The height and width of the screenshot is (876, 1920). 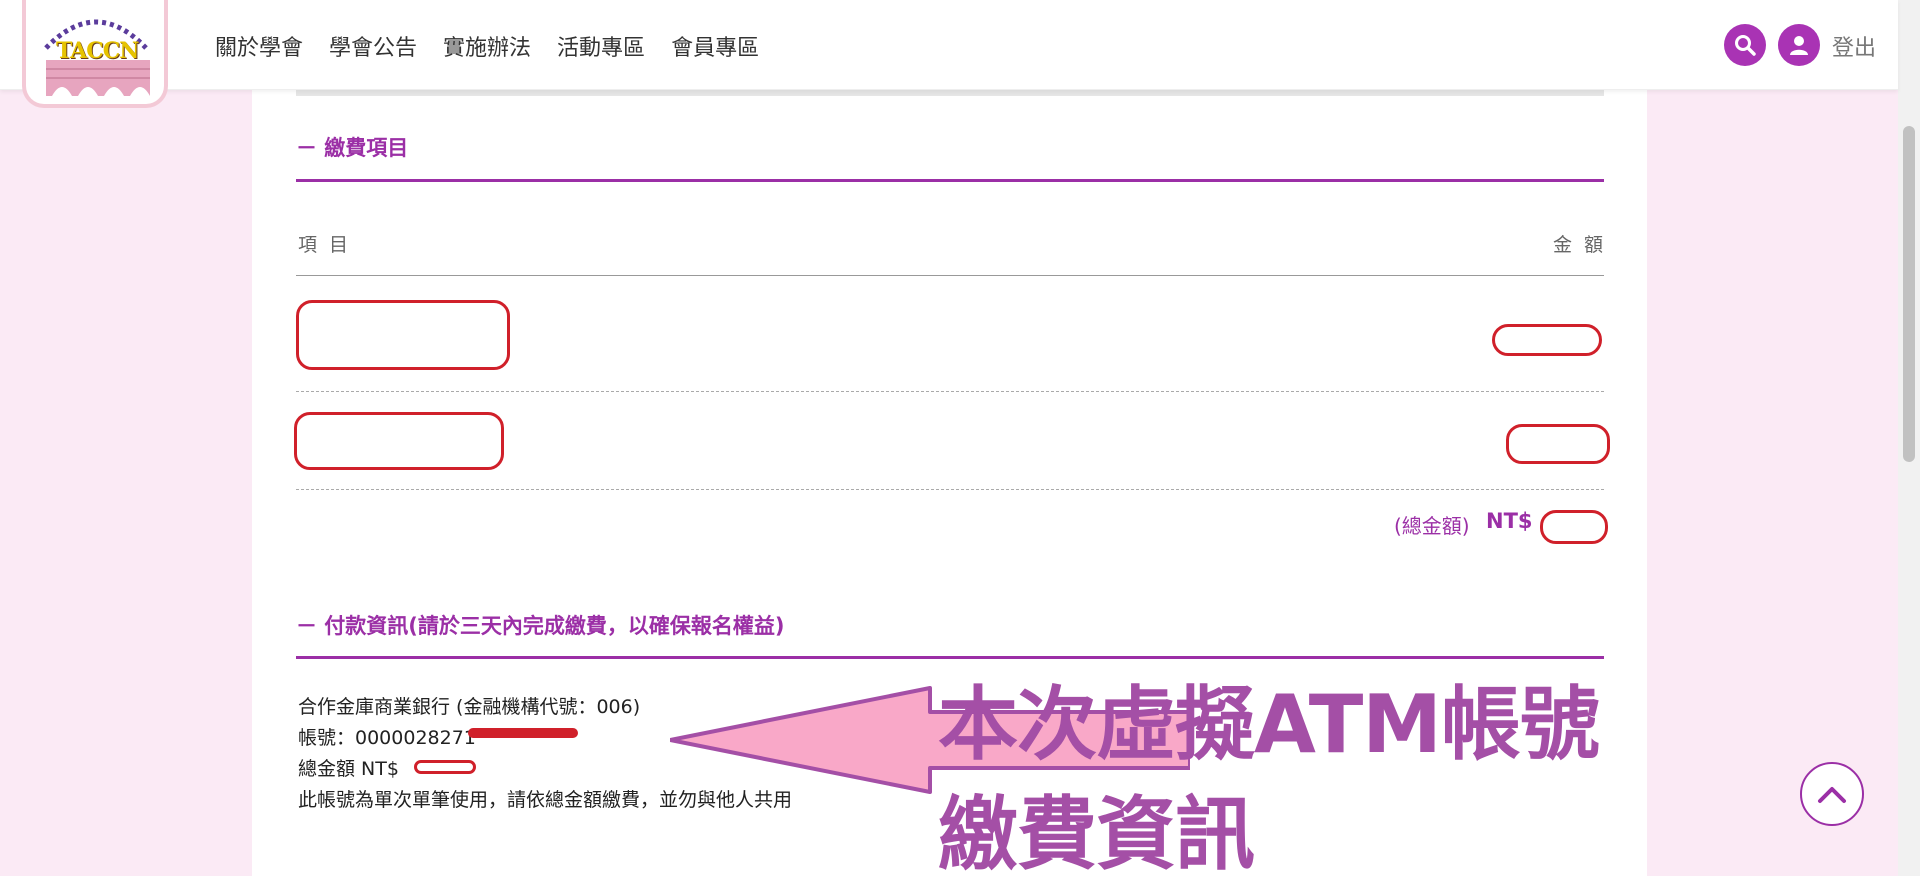 I want to click on item-column-header: 項 目, so click(x=325, y=245).